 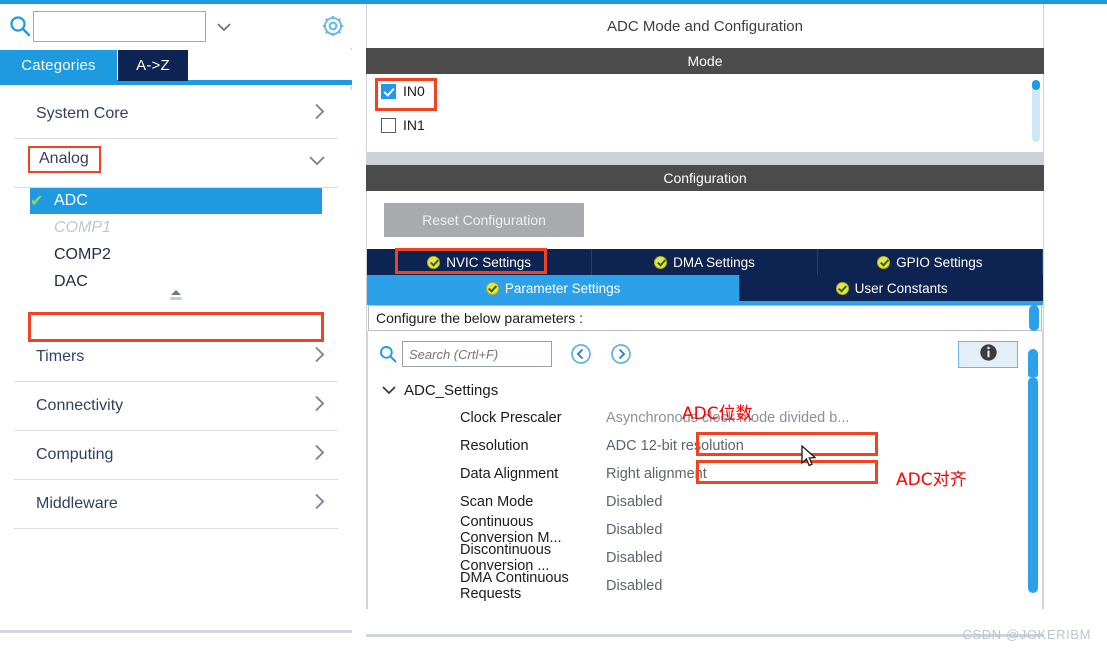 I want to click on param-value-data-alignment: Right alignment, so click(x=656, y=474).